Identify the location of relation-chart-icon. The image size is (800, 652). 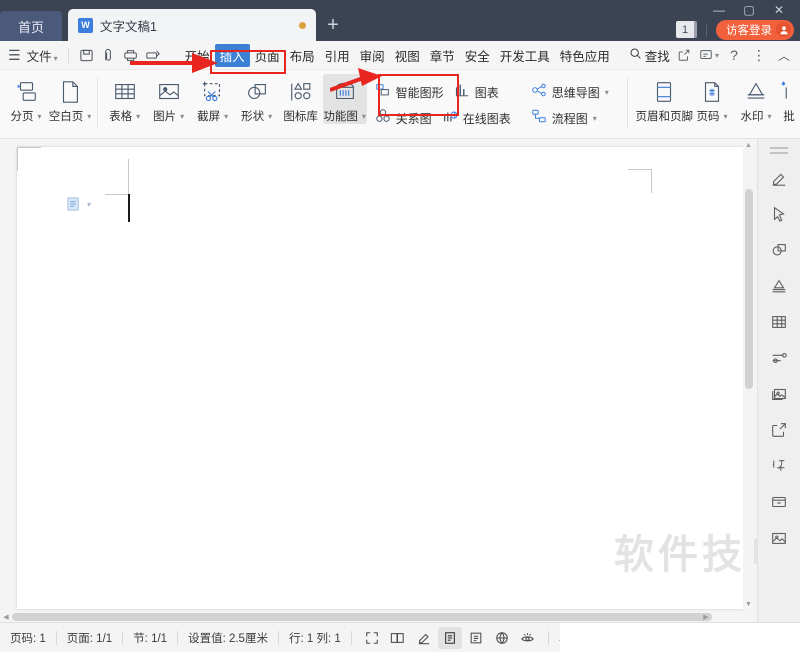
(383, 118).